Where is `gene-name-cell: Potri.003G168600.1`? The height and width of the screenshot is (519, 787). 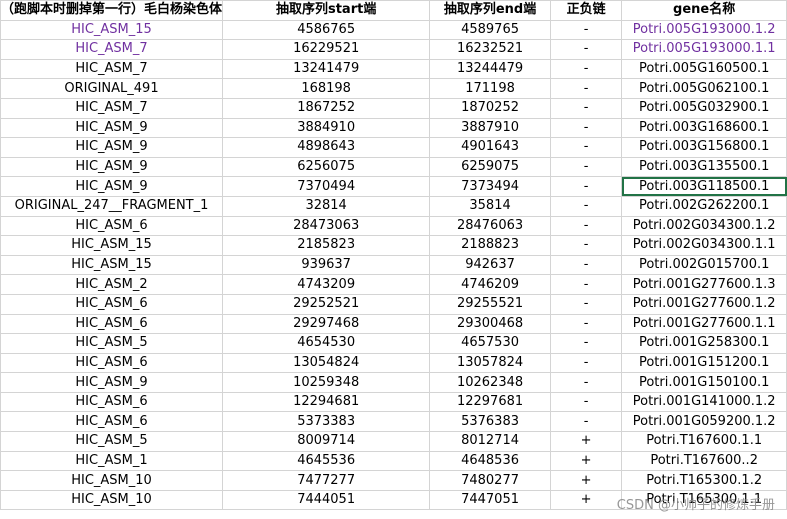
gene-name-cell: Potri.003G168600.1 is located at coordinates (704, 128).